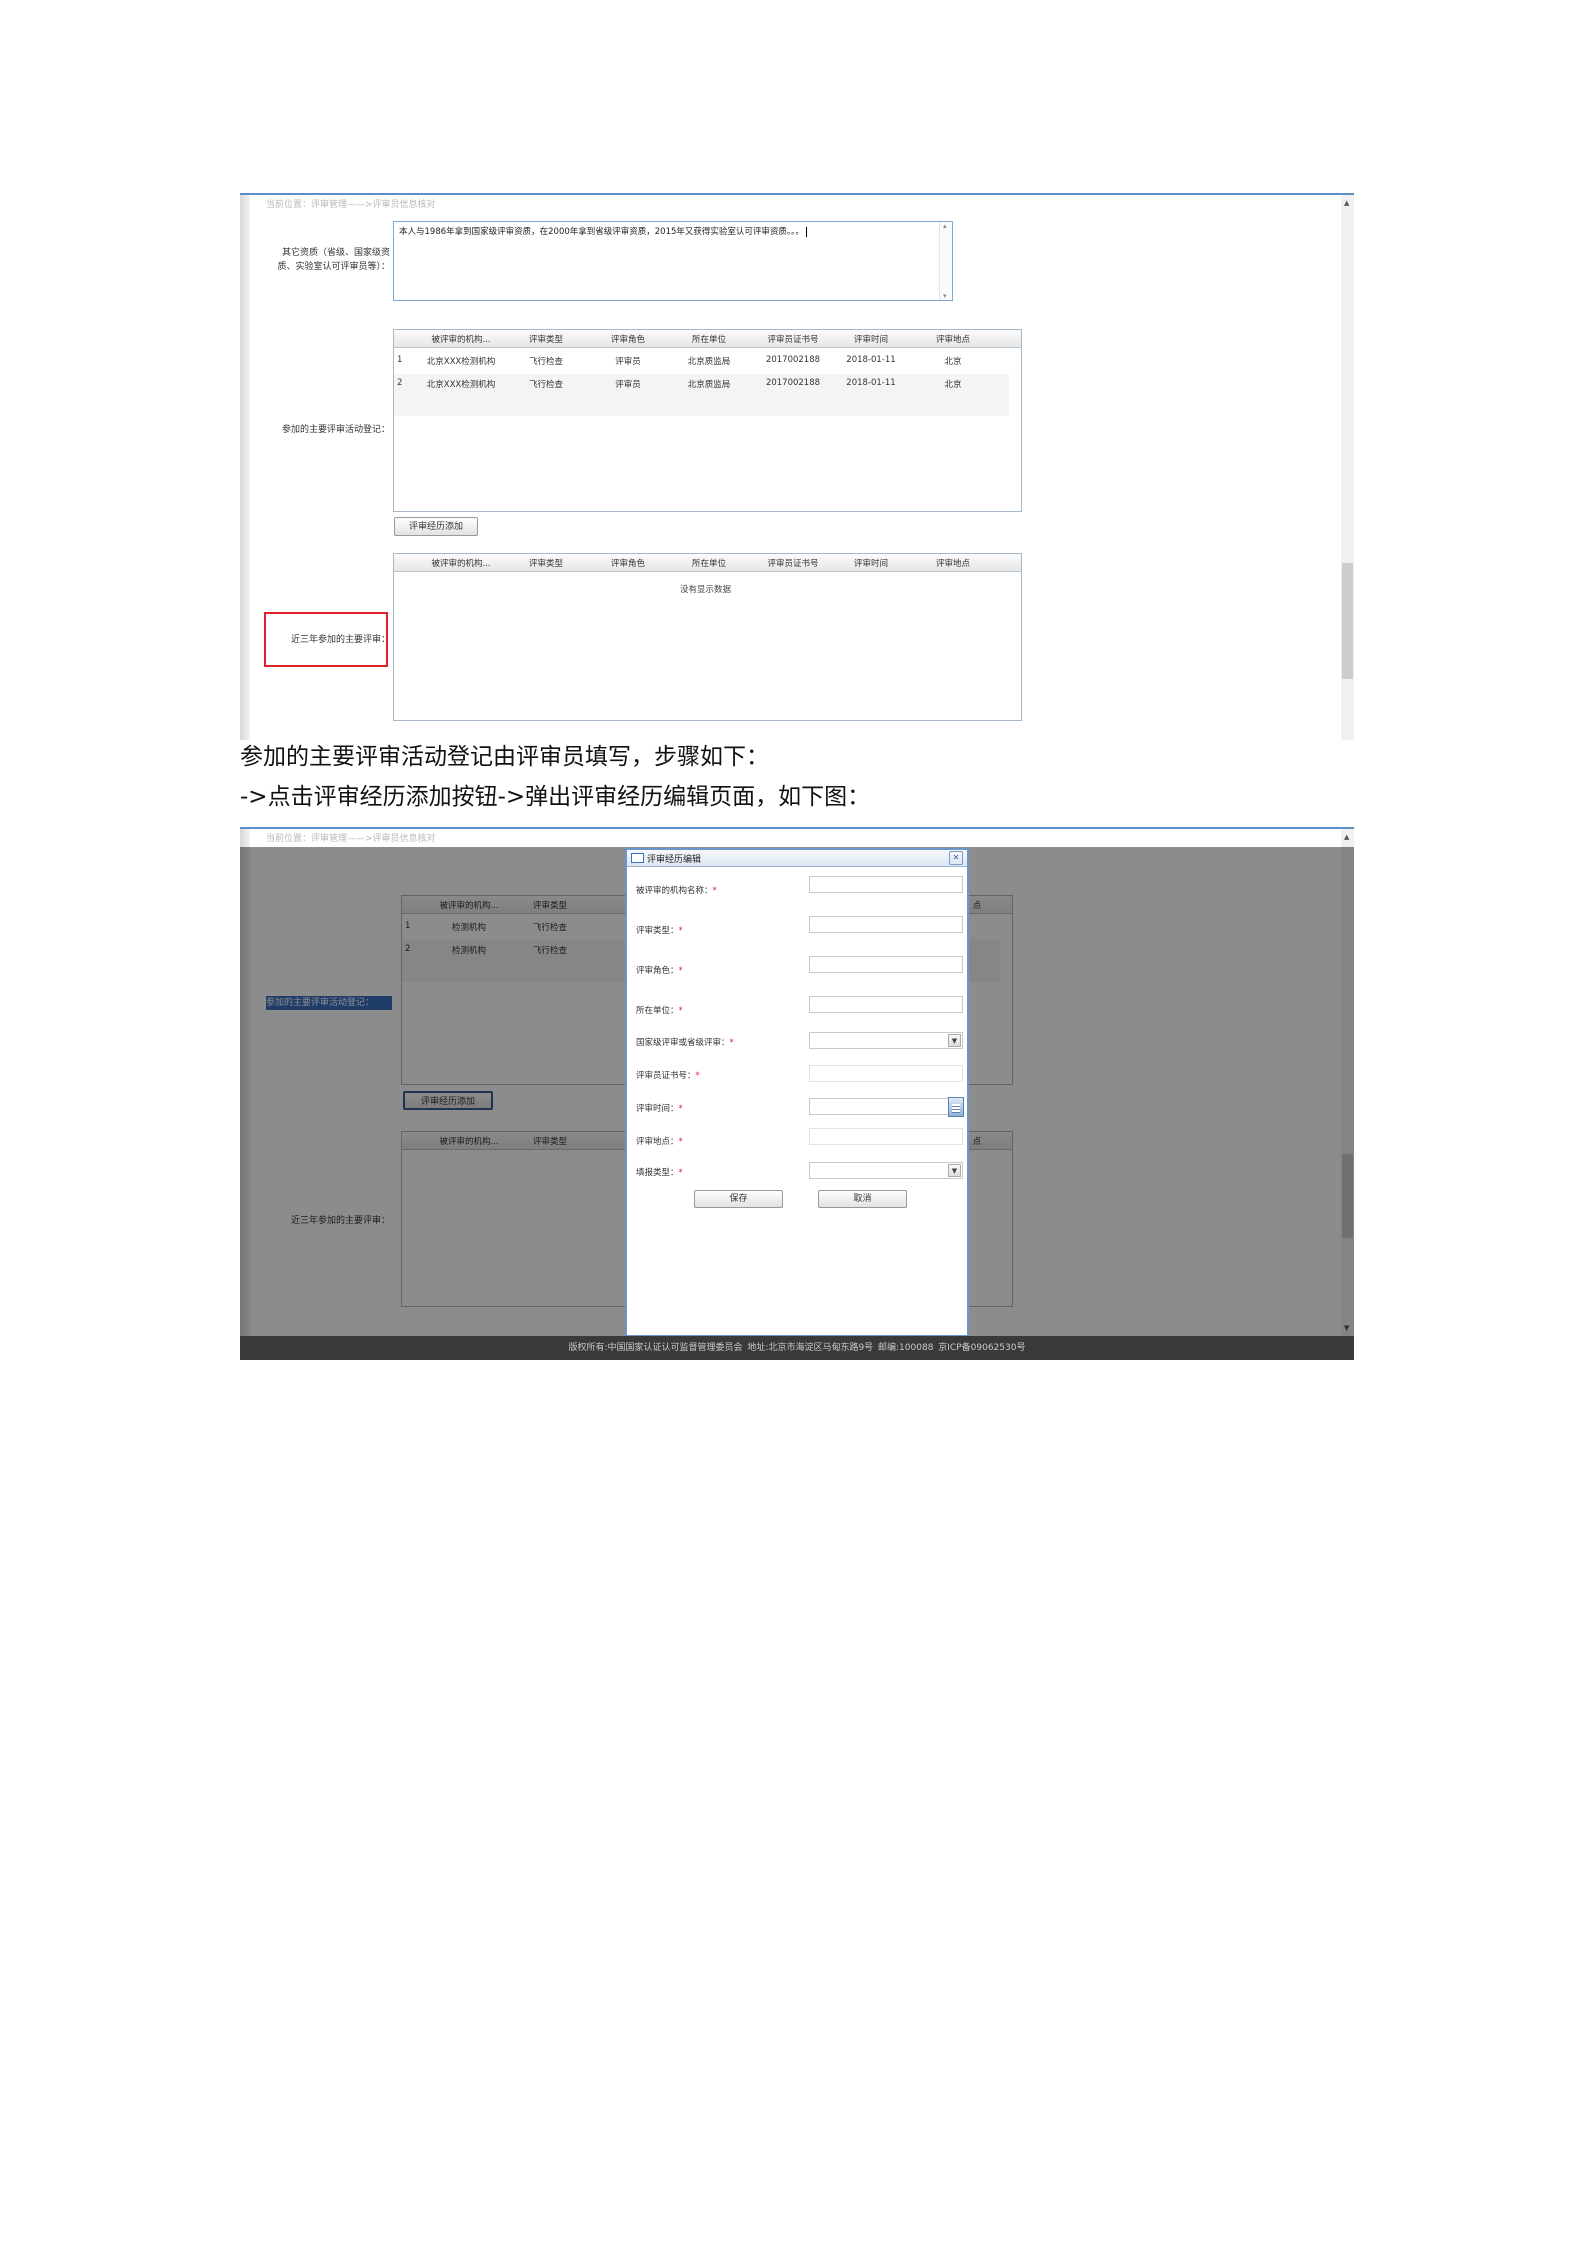 The height and width of the screenshot is (2245, 1587). Describe the element at coordinates (436, 526) in the screenshot. I see `add-review-experience-button: 评审经历添加` at that location.